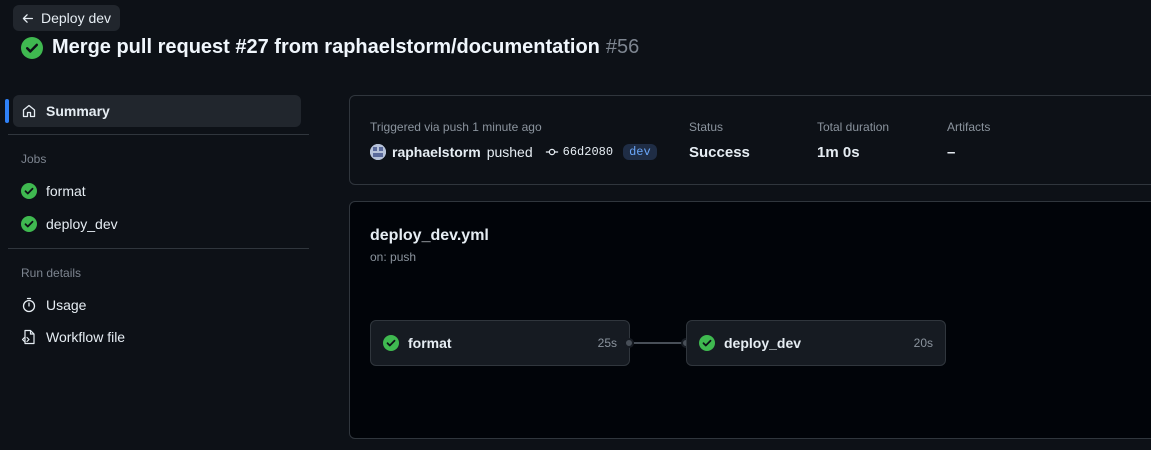 Image resolution: width=1151 pixels, height=450 pixels. What do you see at coordinates (853, 127) in the screenshot?
I see `duration-label: Total duration` at bounding box center [853, 127].